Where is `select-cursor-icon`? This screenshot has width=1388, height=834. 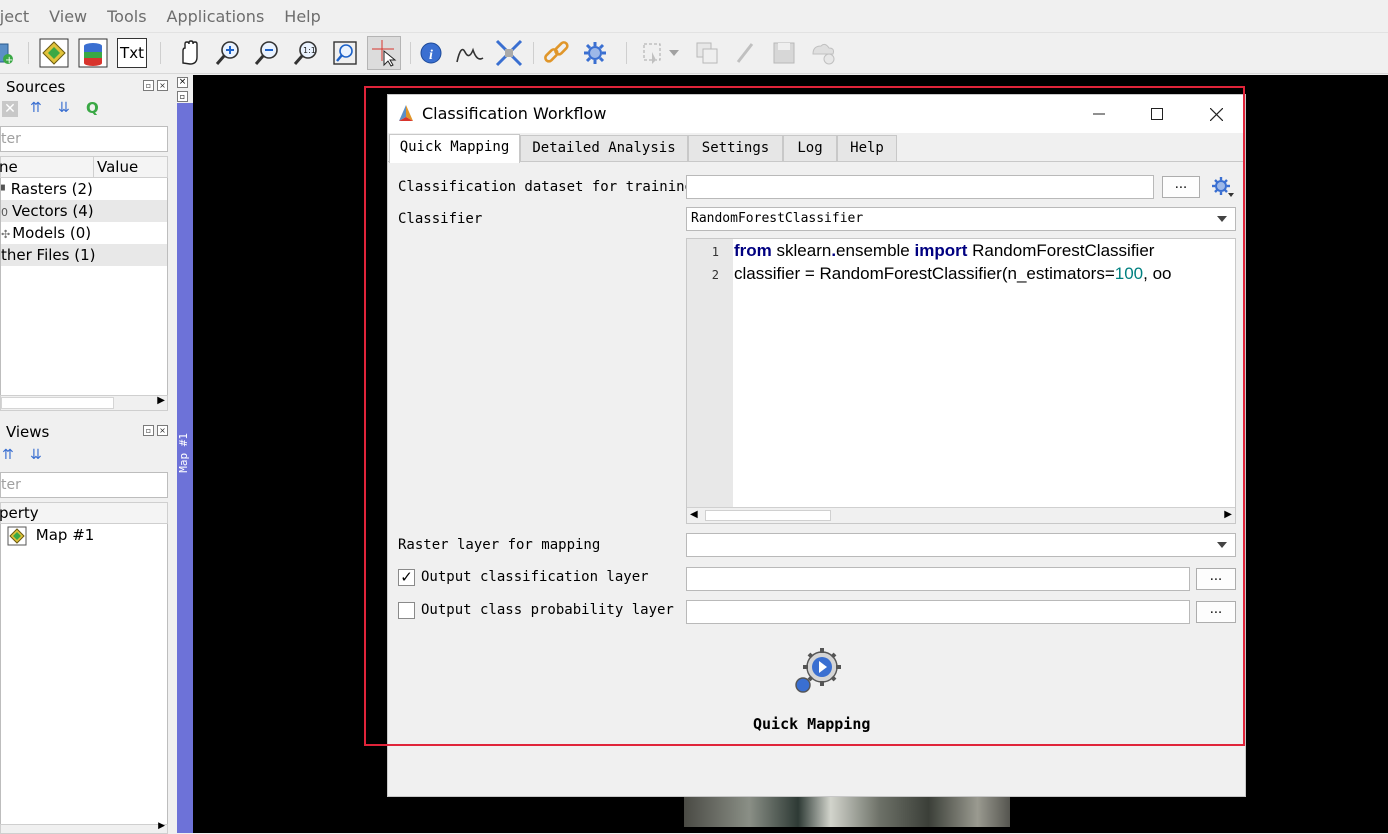
select-cursor-icon is located at coordinates (384, 53).